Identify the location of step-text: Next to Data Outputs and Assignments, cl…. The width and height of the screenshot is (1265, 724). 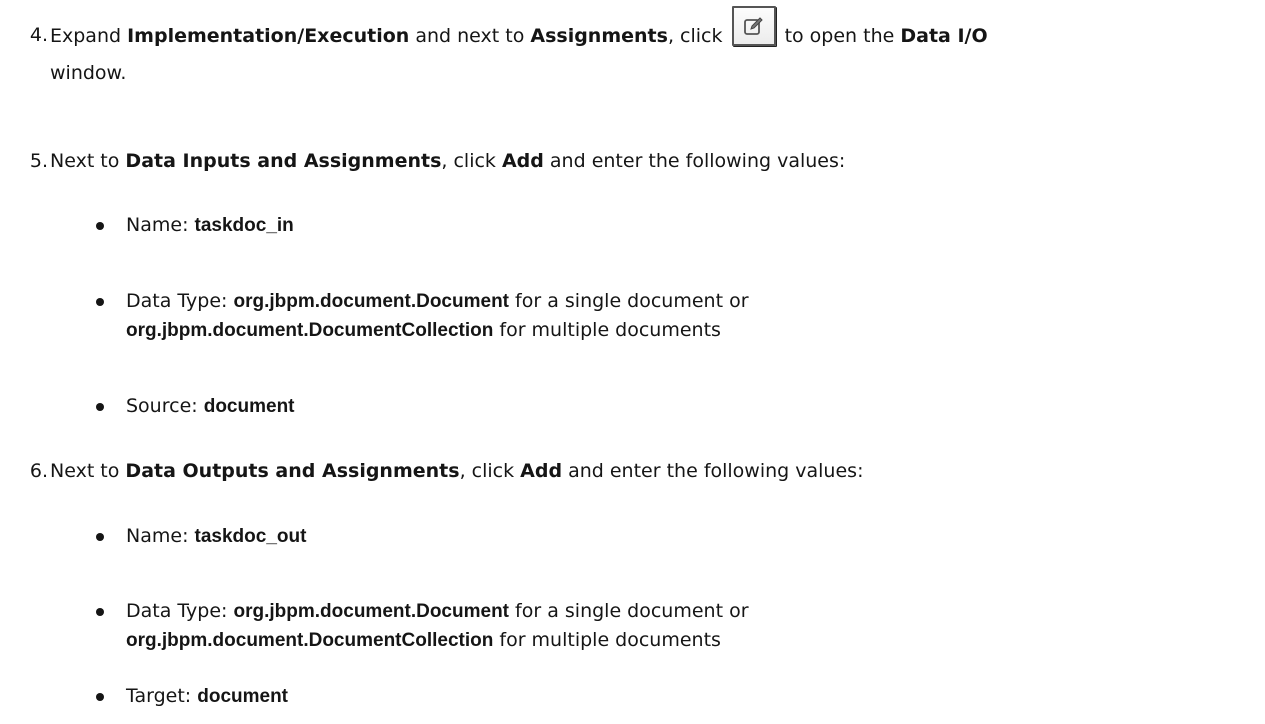
(655, 471).